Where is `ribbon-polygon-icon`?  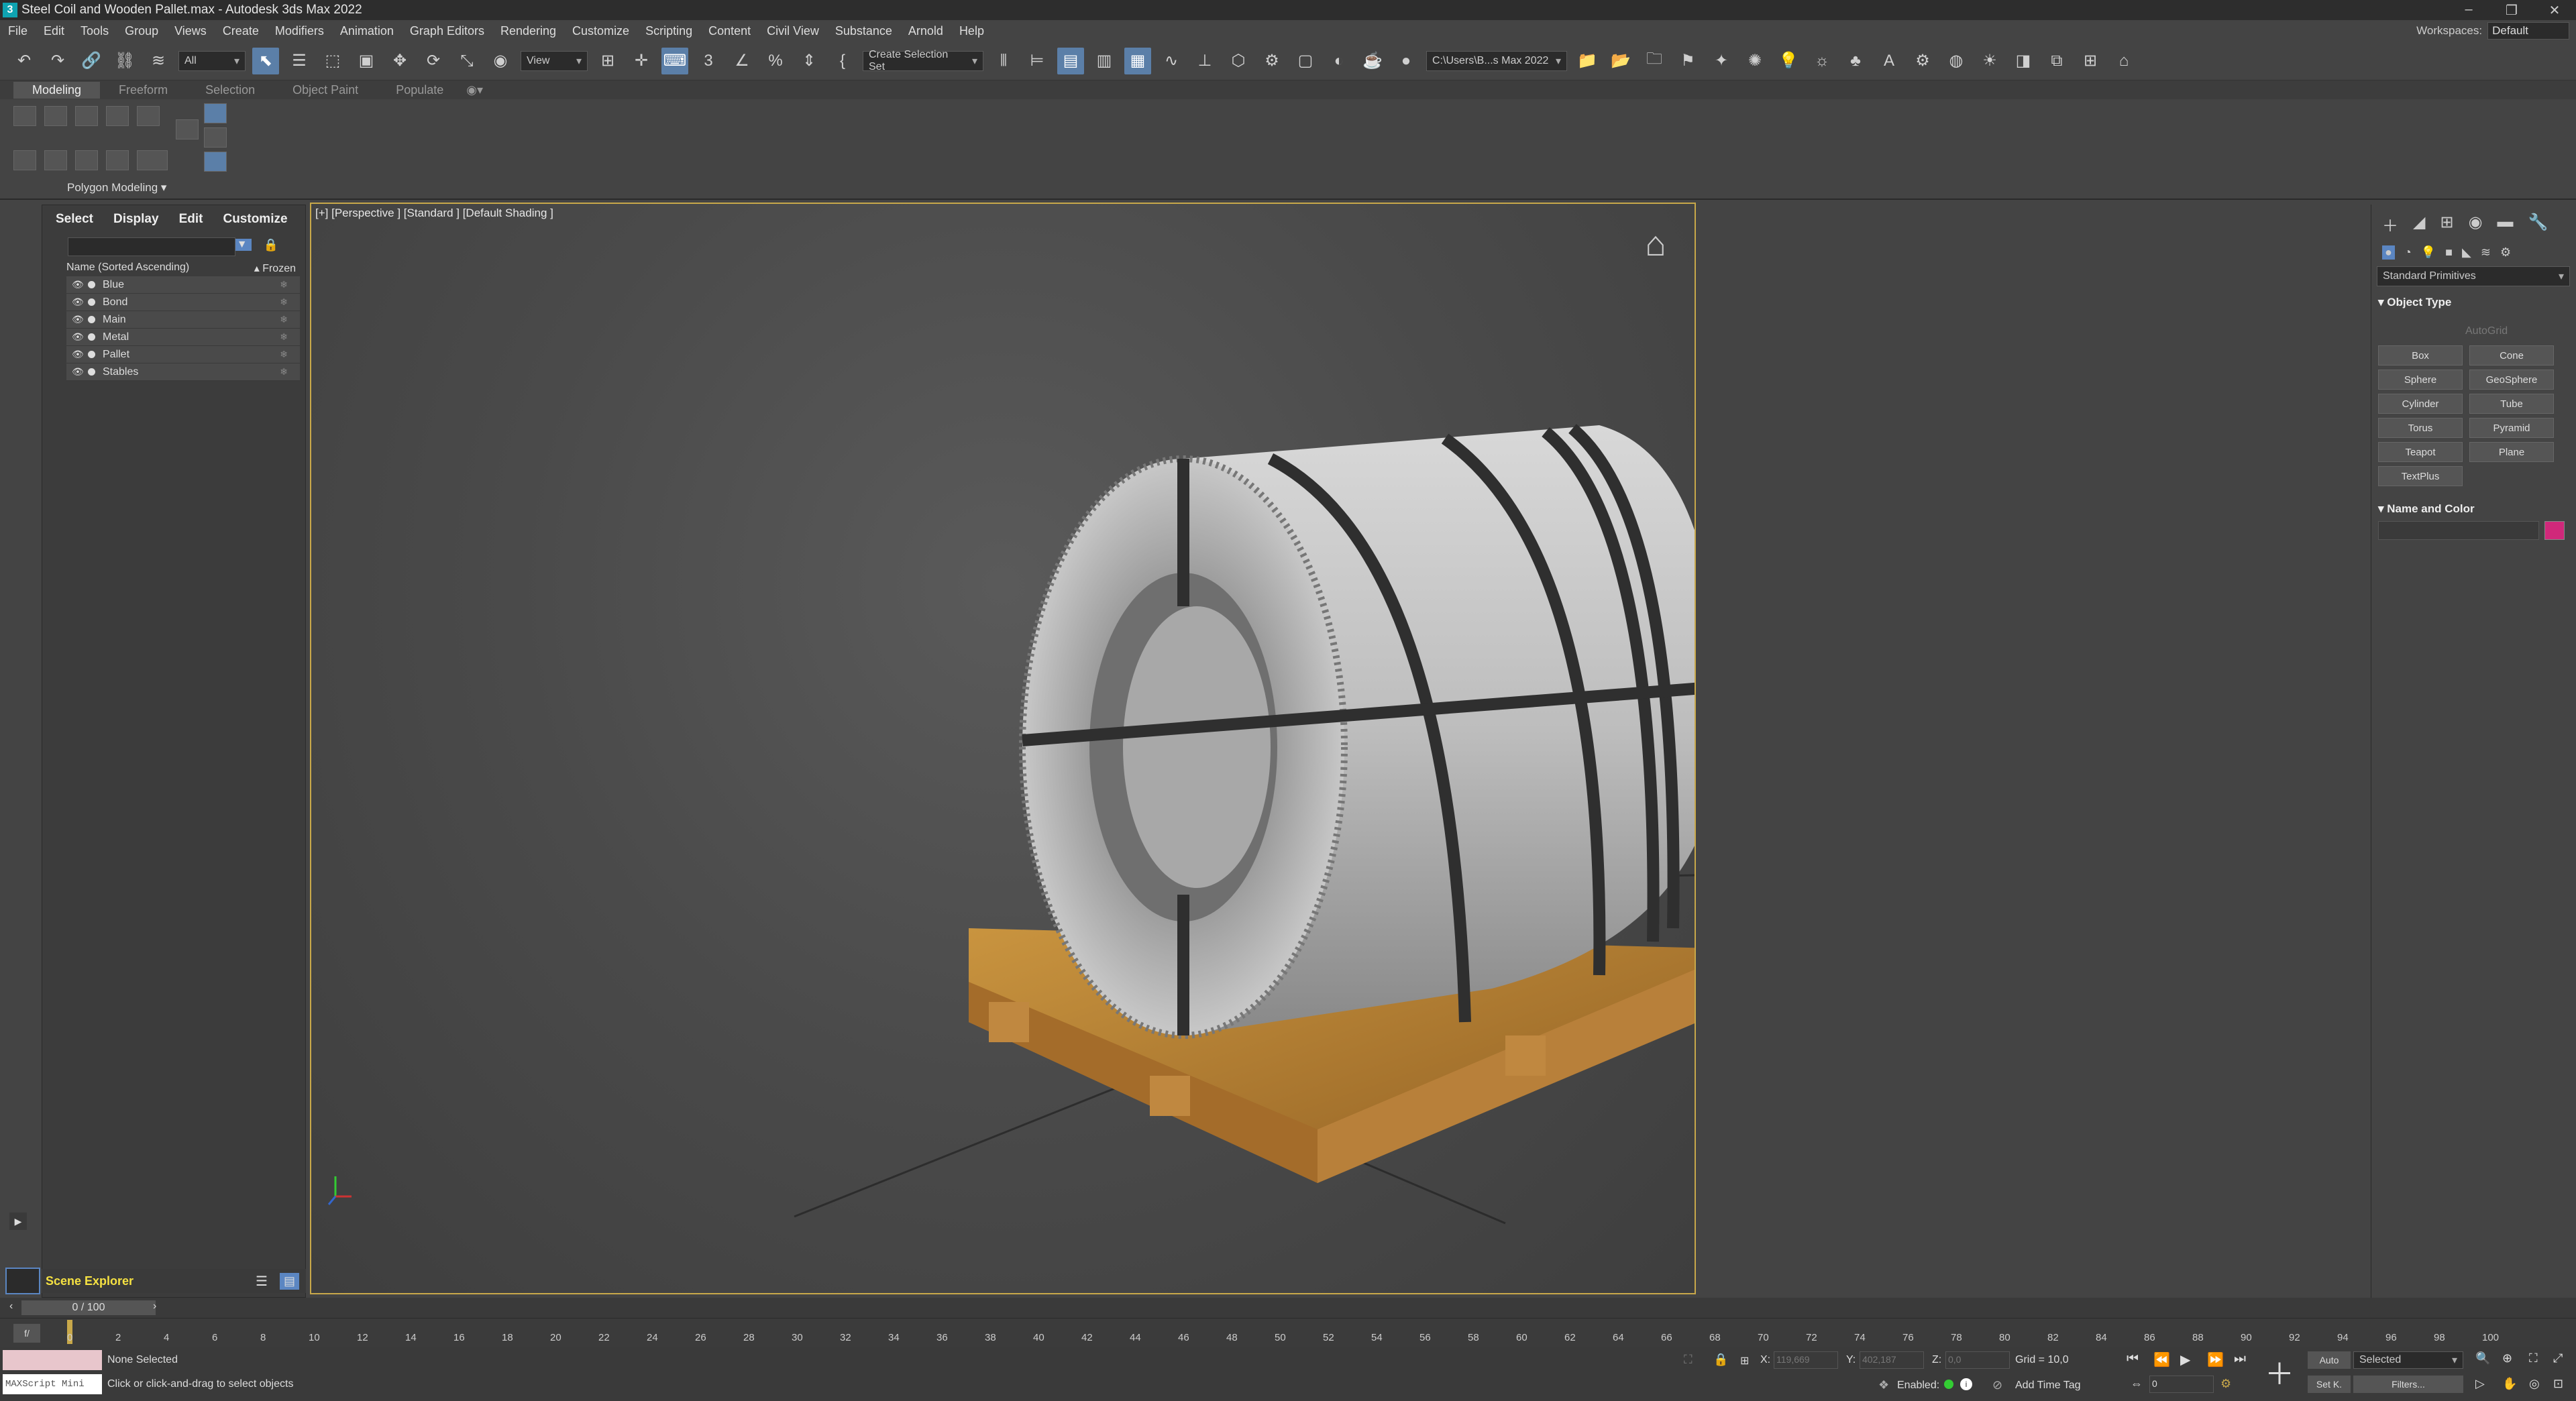 ribbon-polygon-icon is located at coordinates (117, 116).